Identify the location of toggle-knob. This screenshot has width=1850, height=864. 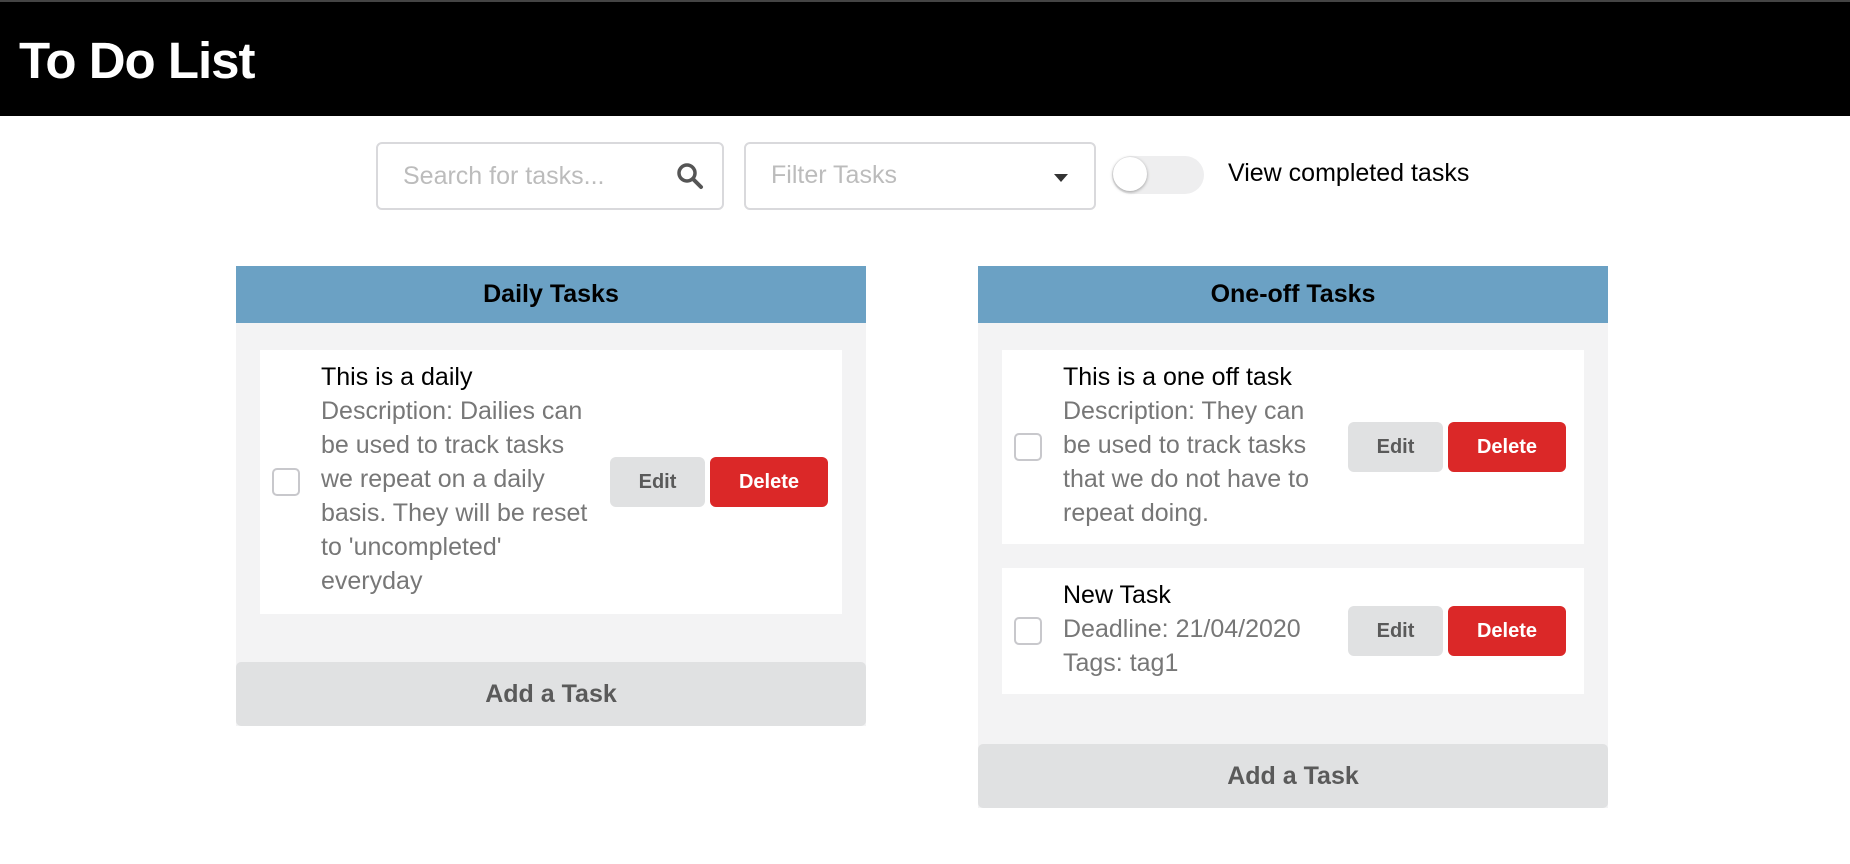
(1130, 174).